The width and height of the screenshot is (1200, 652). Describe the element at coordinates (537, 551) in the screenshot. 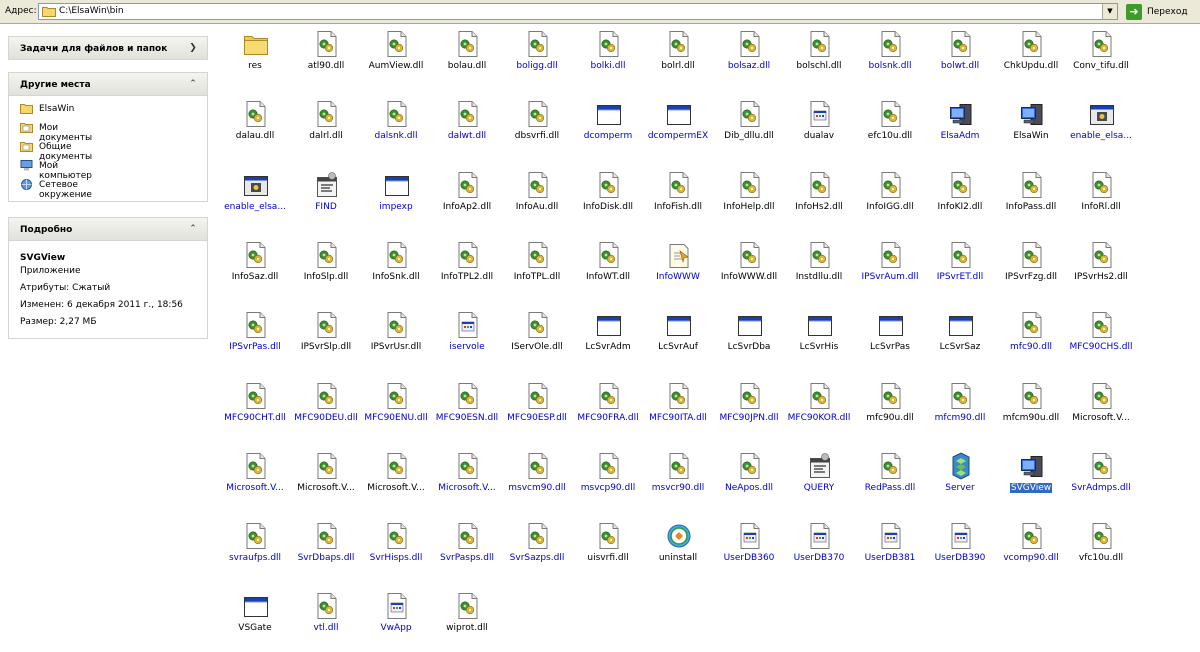

I see `file-item: SvrSazps.dll` at that location.